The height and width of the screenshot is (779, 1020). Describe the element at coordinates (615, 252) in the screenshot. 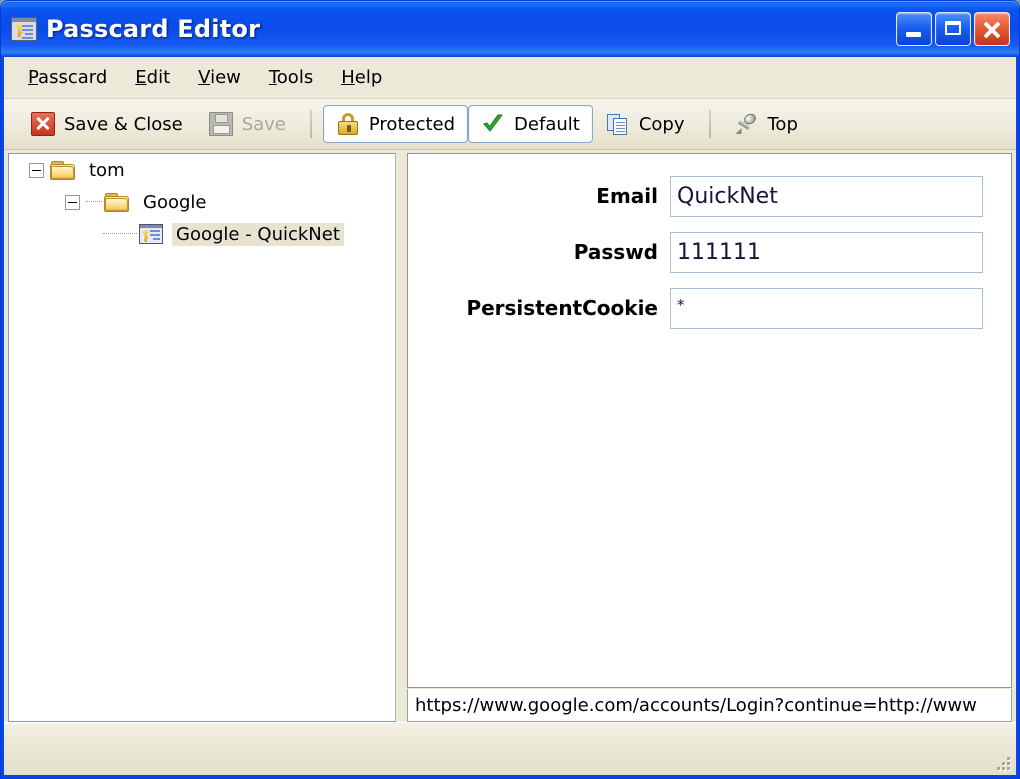

I see `field-label-passwd: Passwd` at that location.